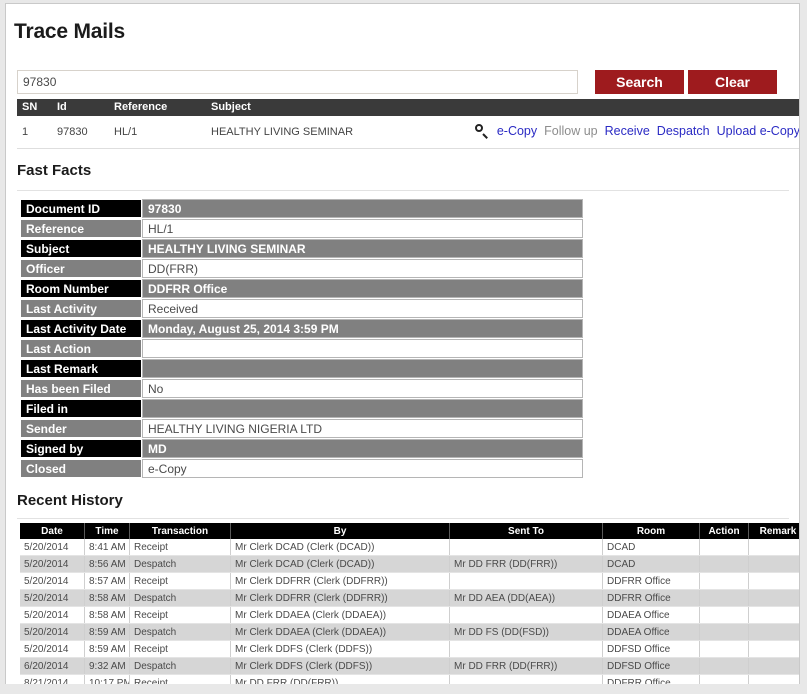 This screenshot has height=694, width=807. Describe the element at coordinates (732, 82) in the screenshot. I see `clear-button: Clear` at that location.